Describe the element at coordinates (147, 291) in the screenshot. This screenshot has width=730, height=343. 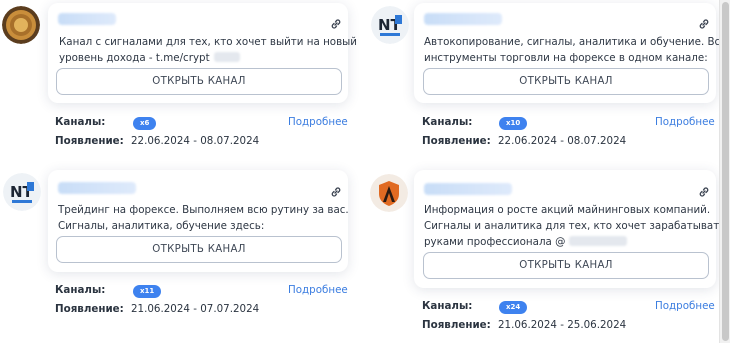
I see `channels-count-badge: x11` at that location.